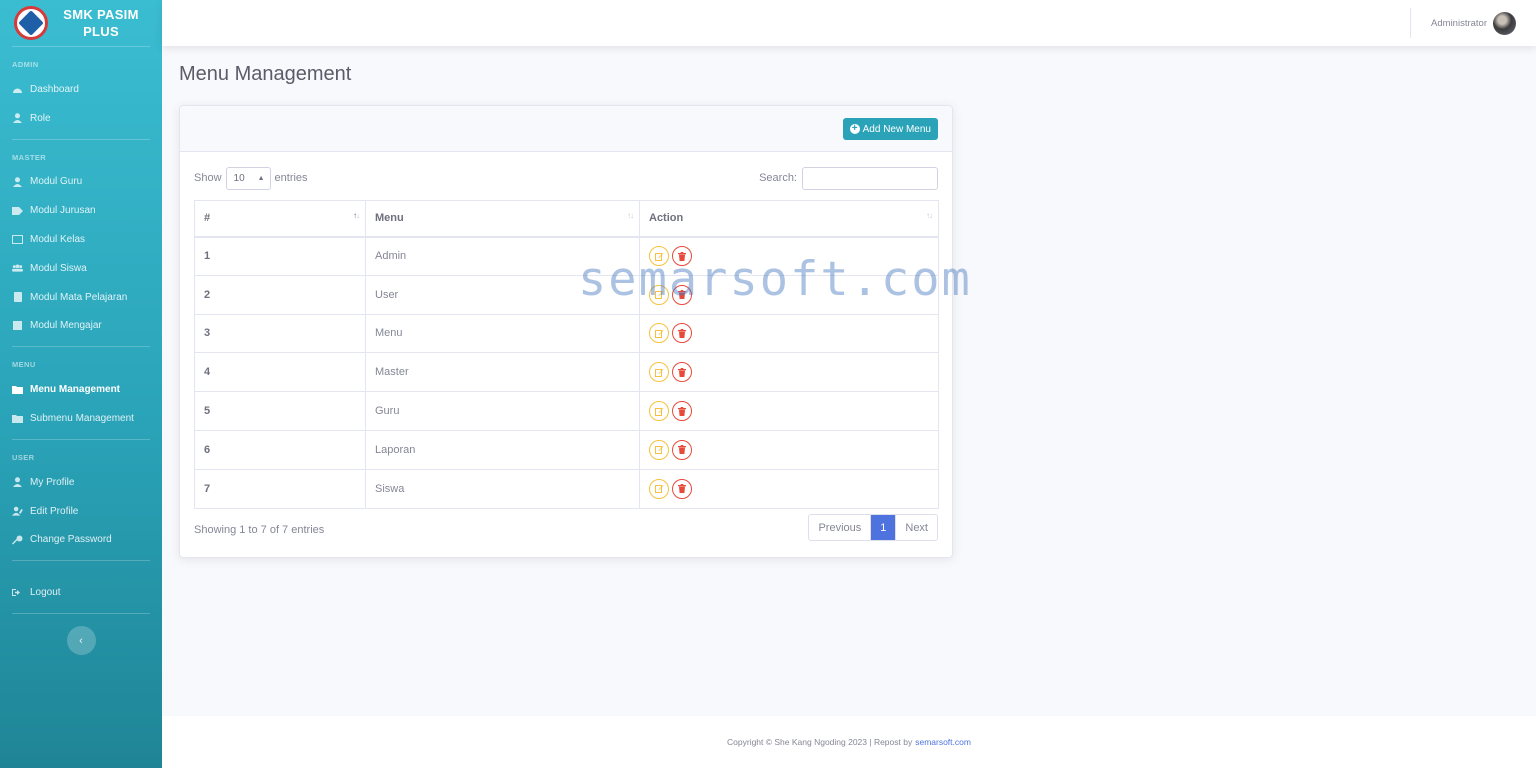 This screenshot has height=768, width=1536. I want to click on table-row: 6 Laporan, so click(566, 449).